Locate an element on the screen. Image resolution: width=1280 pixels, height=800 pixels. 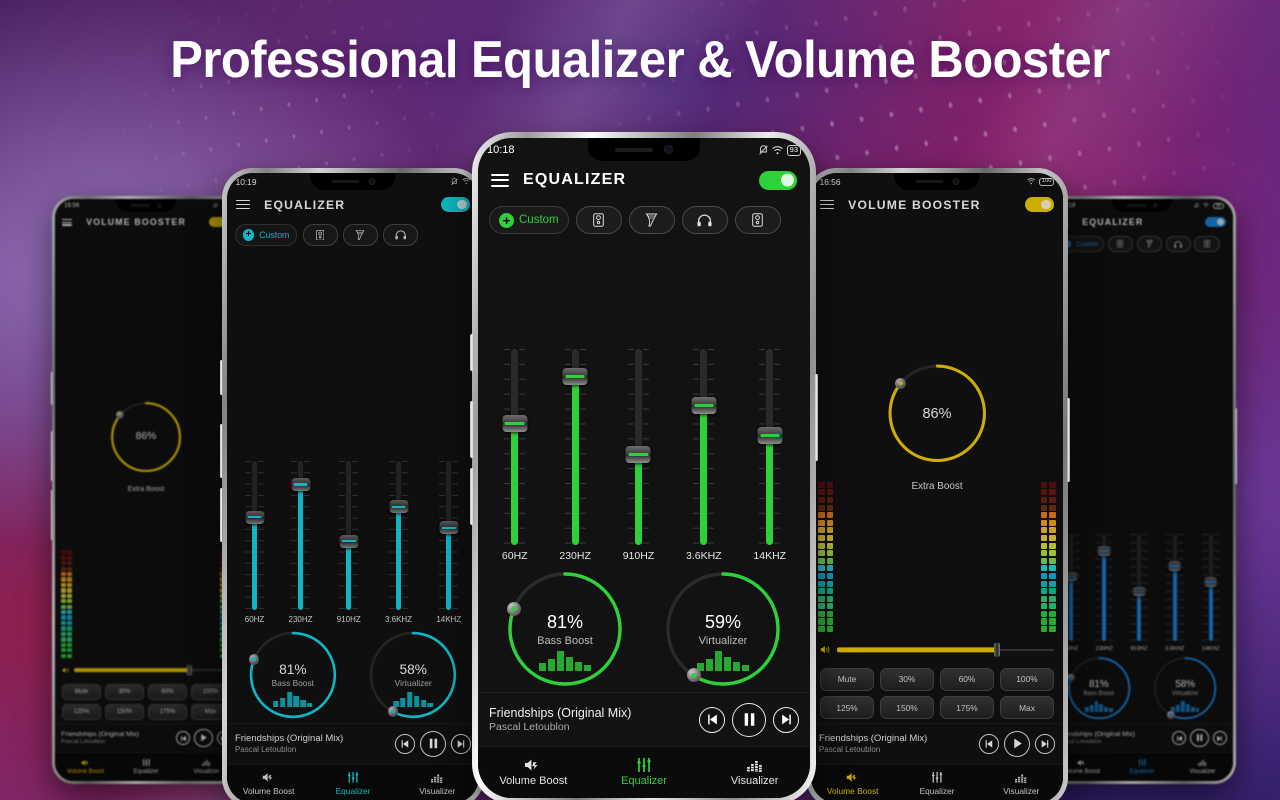
volume-preset-150pct: 150% is located at coordinates (907, 707).